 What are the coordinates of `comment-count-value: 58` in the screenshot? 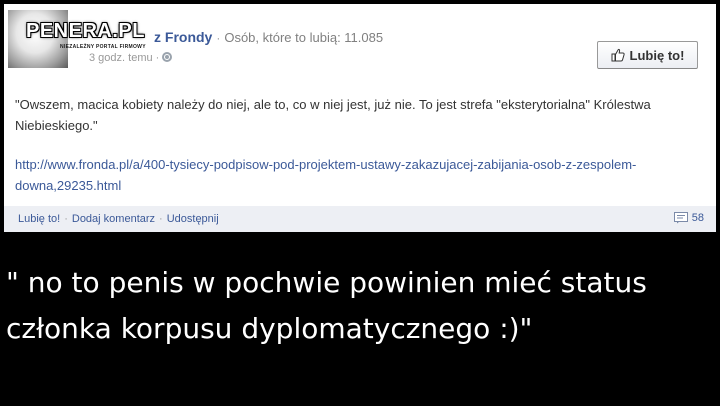 It's located at (697, 218).